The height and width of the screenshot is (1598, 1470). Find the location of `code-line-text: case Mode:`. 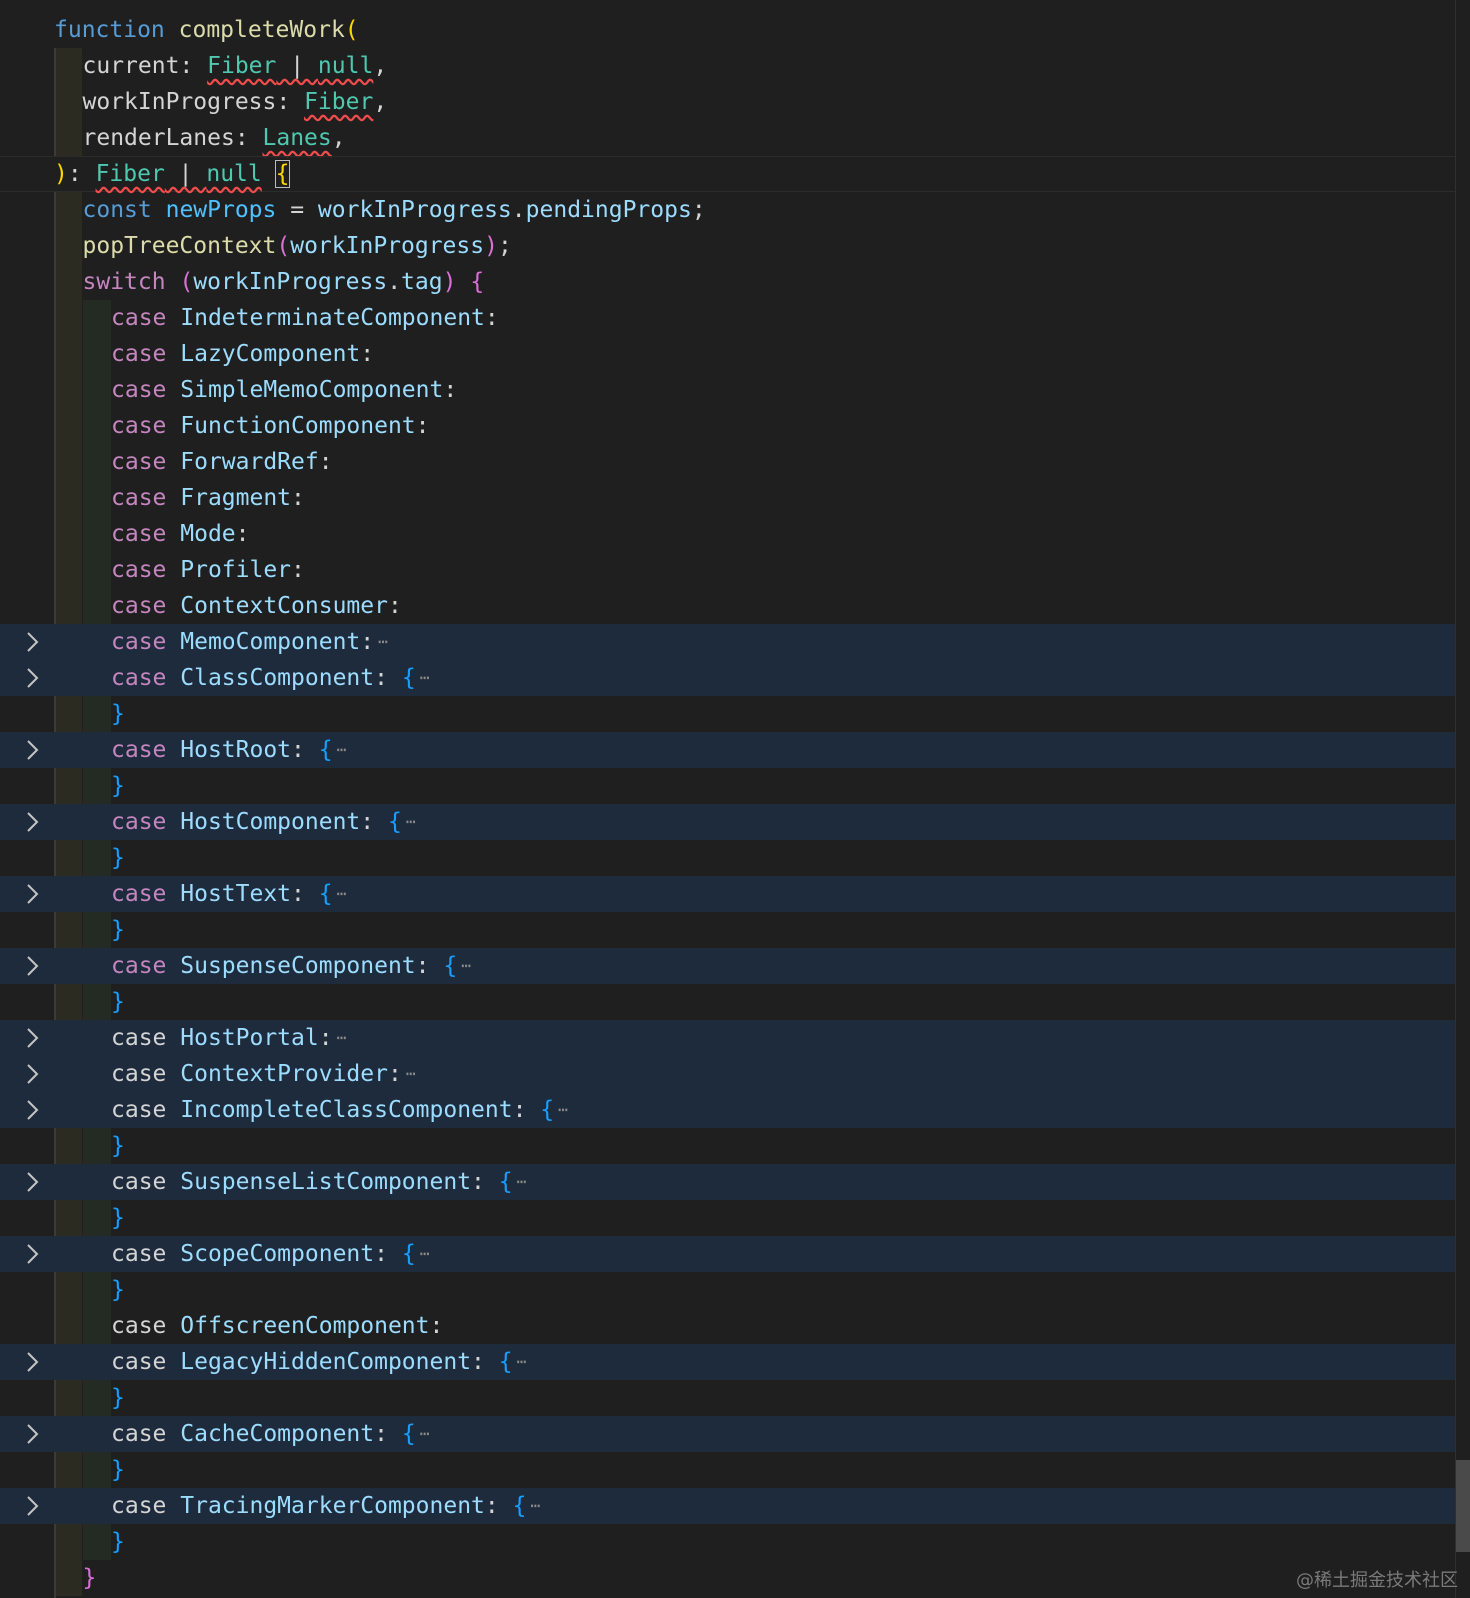

code-line-text: case Mode: is located at coordinates (180, 534).